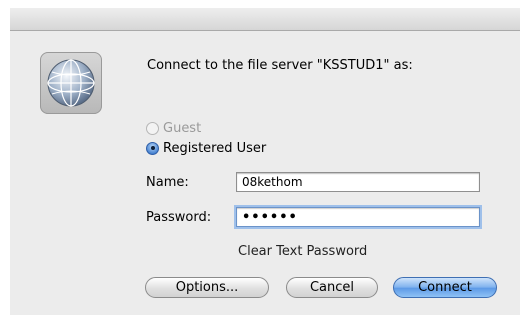  I want to click on registered-user-label: Registered User, so click(215, 148).